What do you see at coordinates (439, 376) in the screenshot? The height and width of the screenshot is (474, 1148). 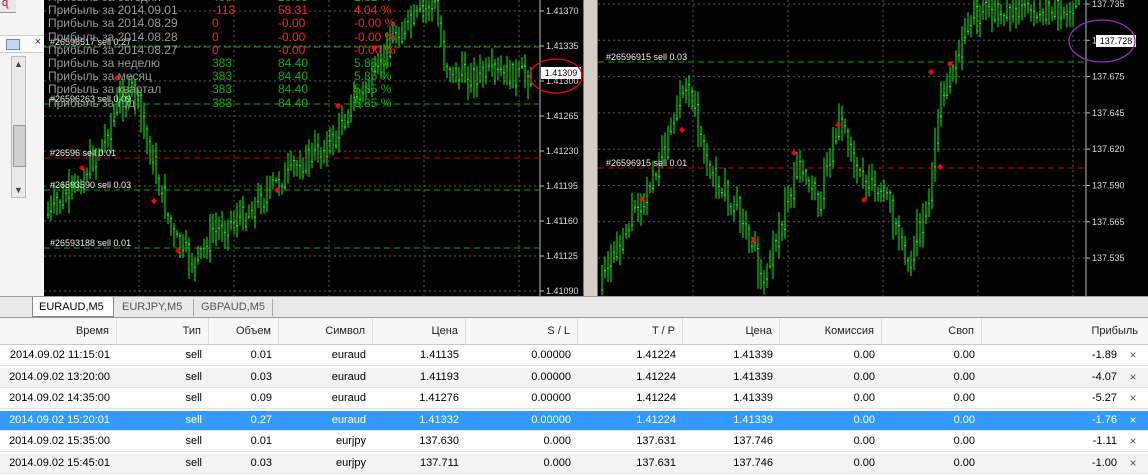 I see `table-cell: 1.41193` at bounding box center [439, 376].